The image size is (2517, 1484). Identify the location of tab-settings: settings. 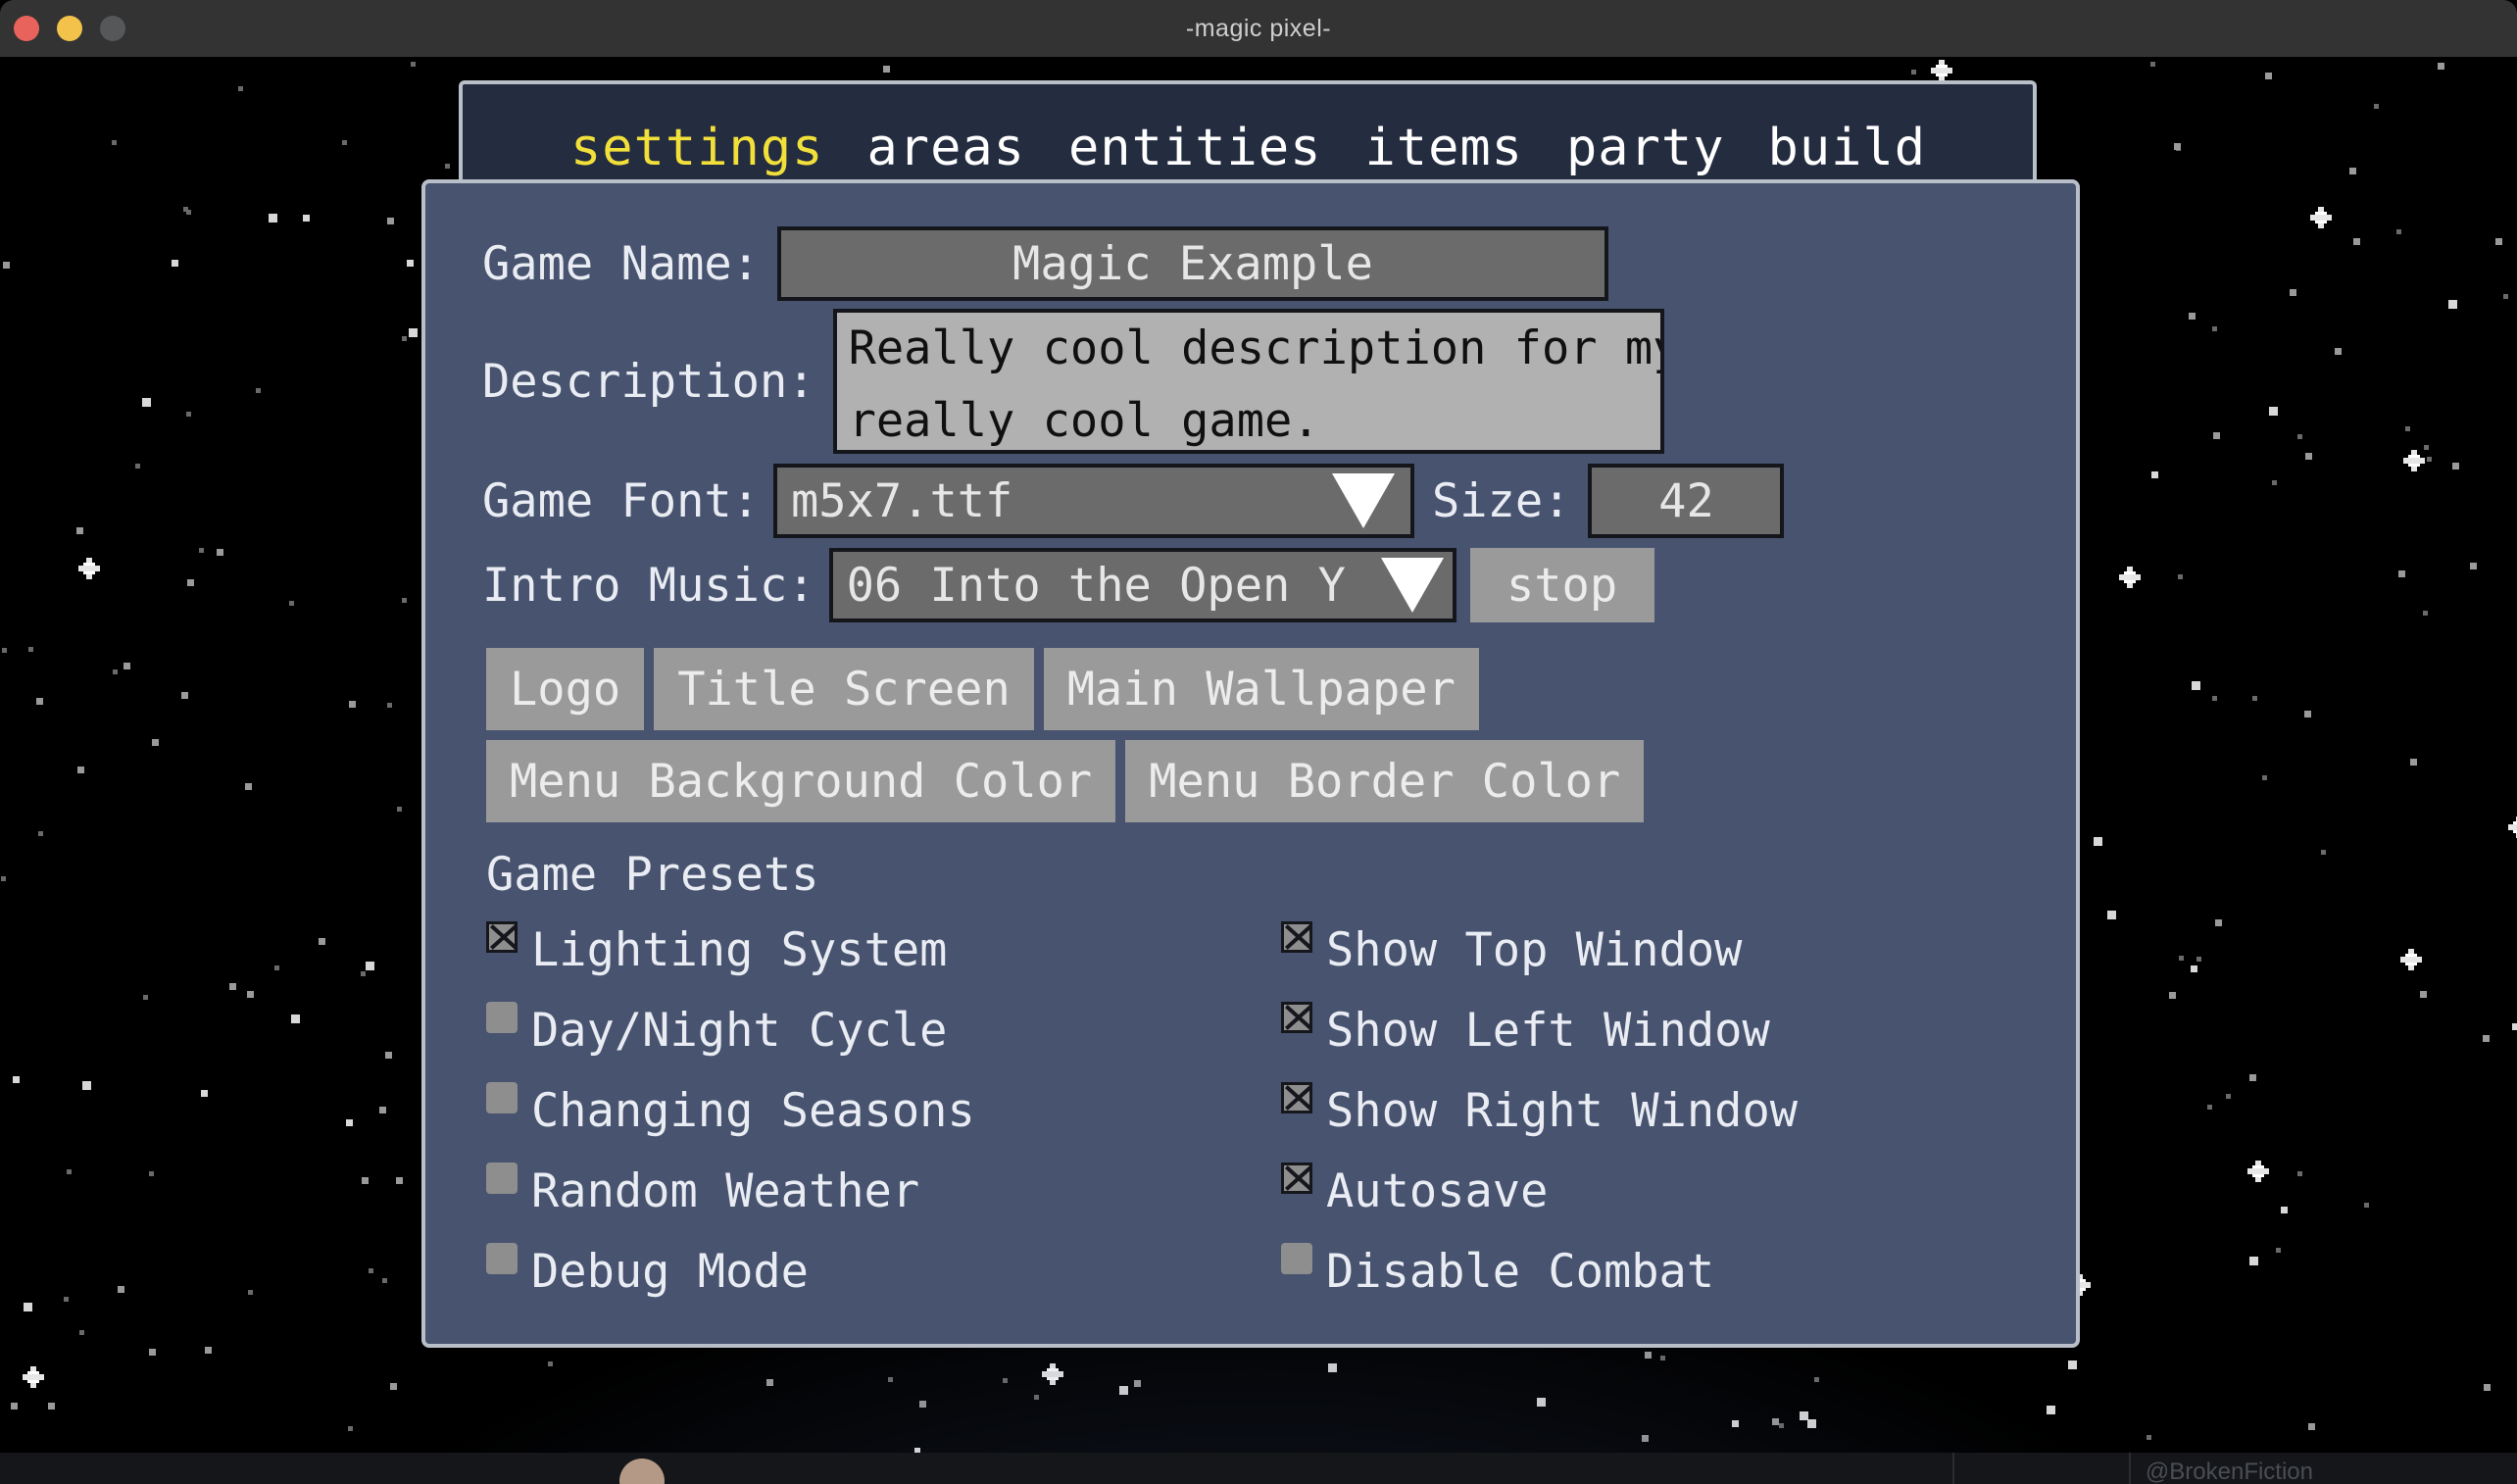
(697, 148).